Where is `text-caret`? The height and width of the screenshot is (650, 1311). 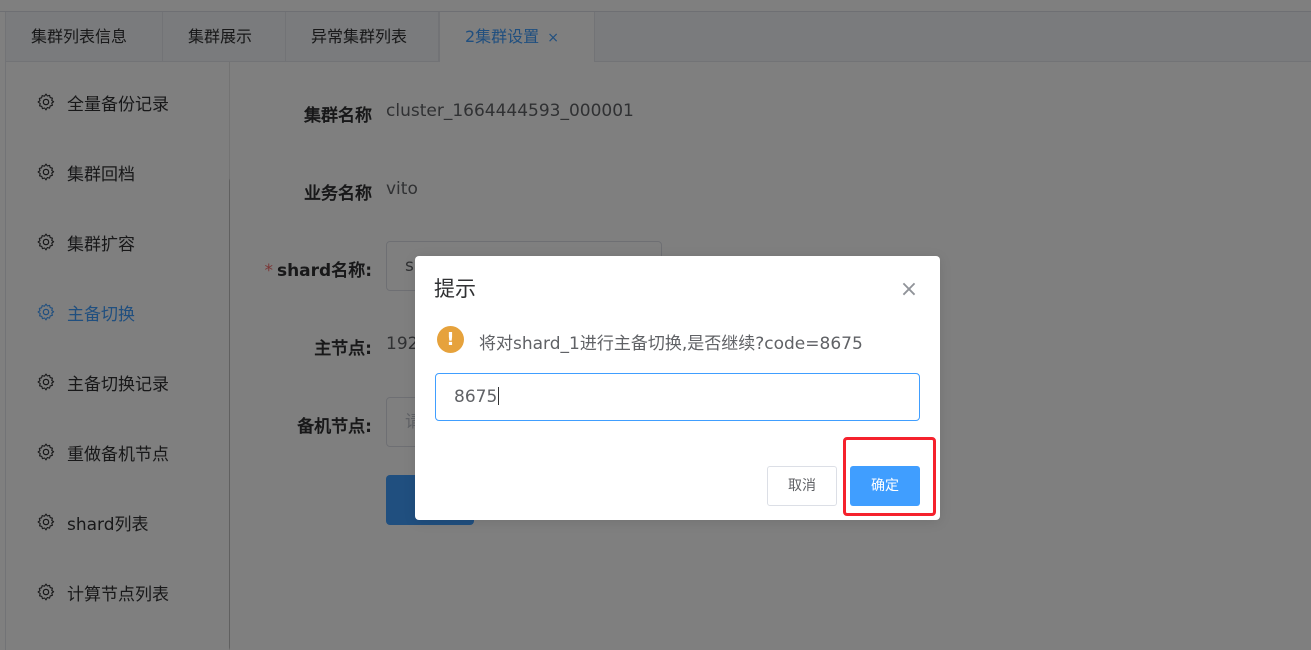 text-caret is located at coordinates (499, 396).